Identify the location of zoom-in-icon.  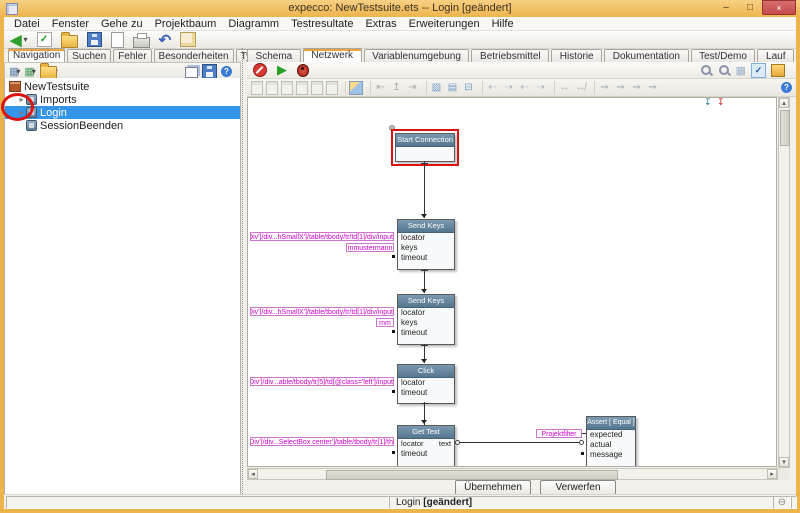
(706, 70).